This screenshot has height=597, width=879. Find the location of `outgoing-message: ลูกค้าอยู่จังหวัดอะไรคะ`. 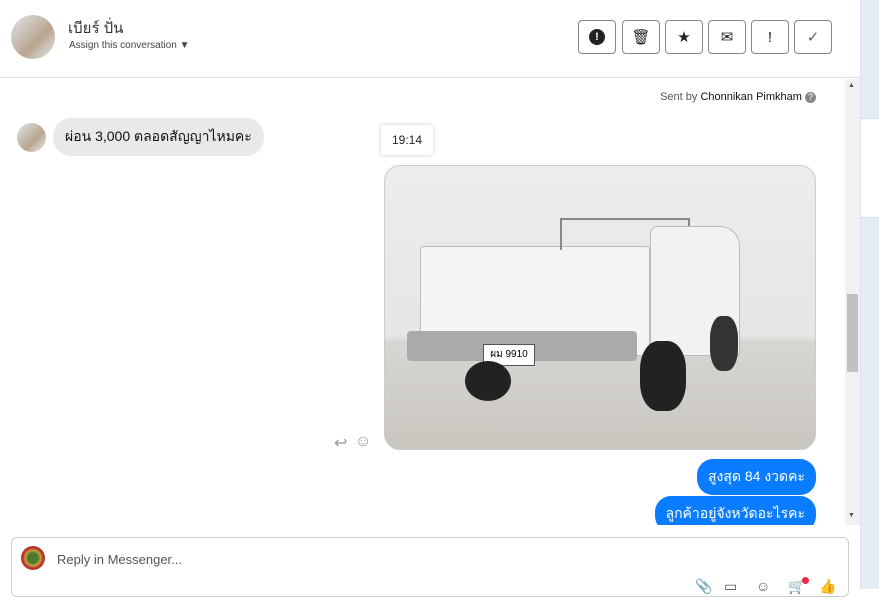

outgoing-message: ลูกค้าอยู่จังหวัดอะไรคะ is located at coordinates (735, 510).